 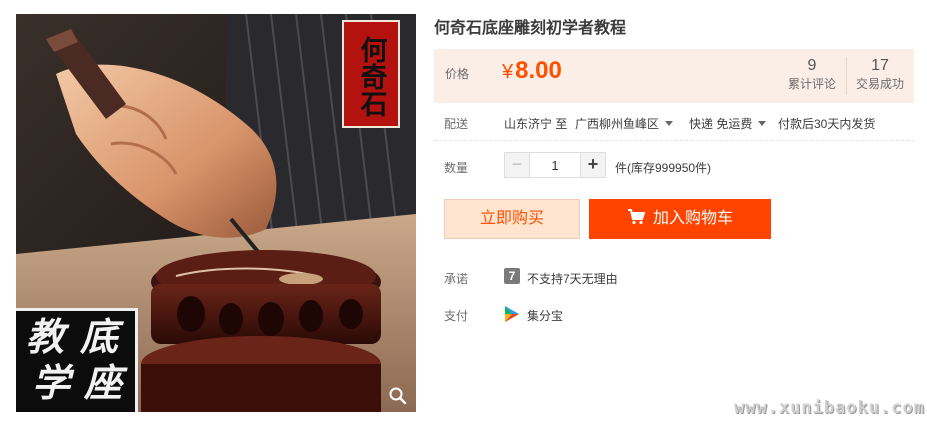 I want to click on reviews-label: 累计评论, so click(x=811, y=84).